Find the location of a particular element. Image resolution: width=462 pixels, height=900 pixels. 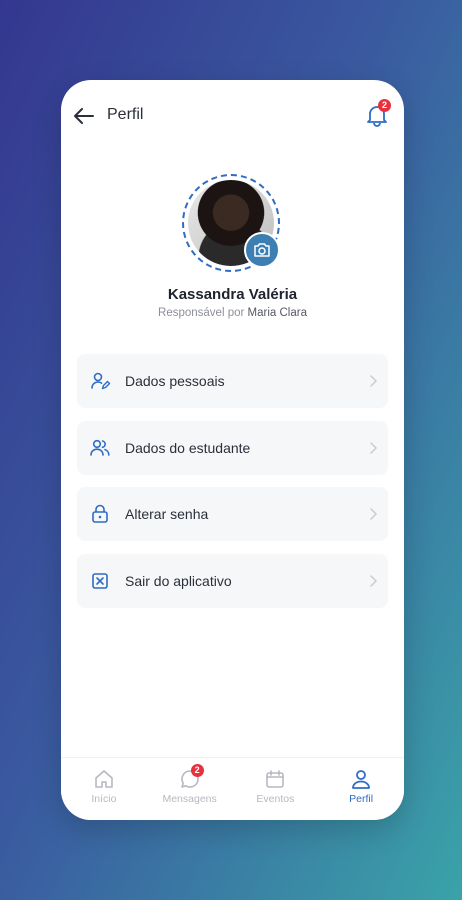

message-icon: 2 is located at coordinates (191, 777).